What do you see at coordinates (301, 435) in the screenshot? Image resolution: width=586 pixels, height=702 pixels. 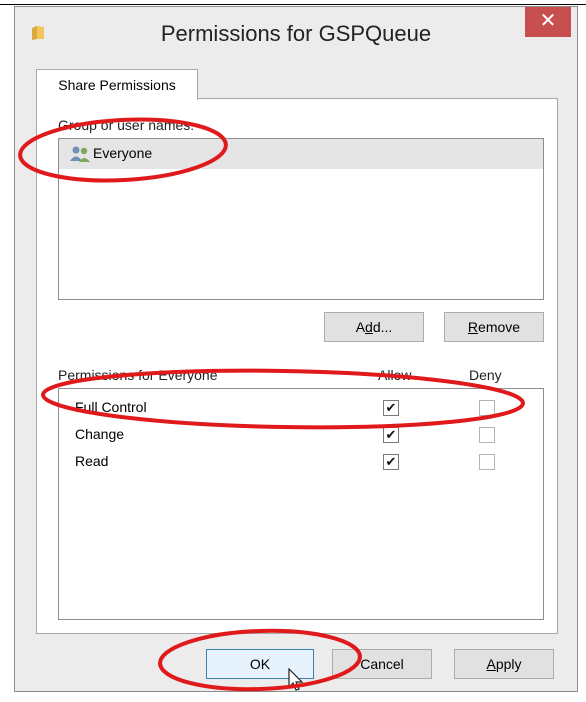 I see `permission-row-change: Change ✔` at bounding box center [301, 435].